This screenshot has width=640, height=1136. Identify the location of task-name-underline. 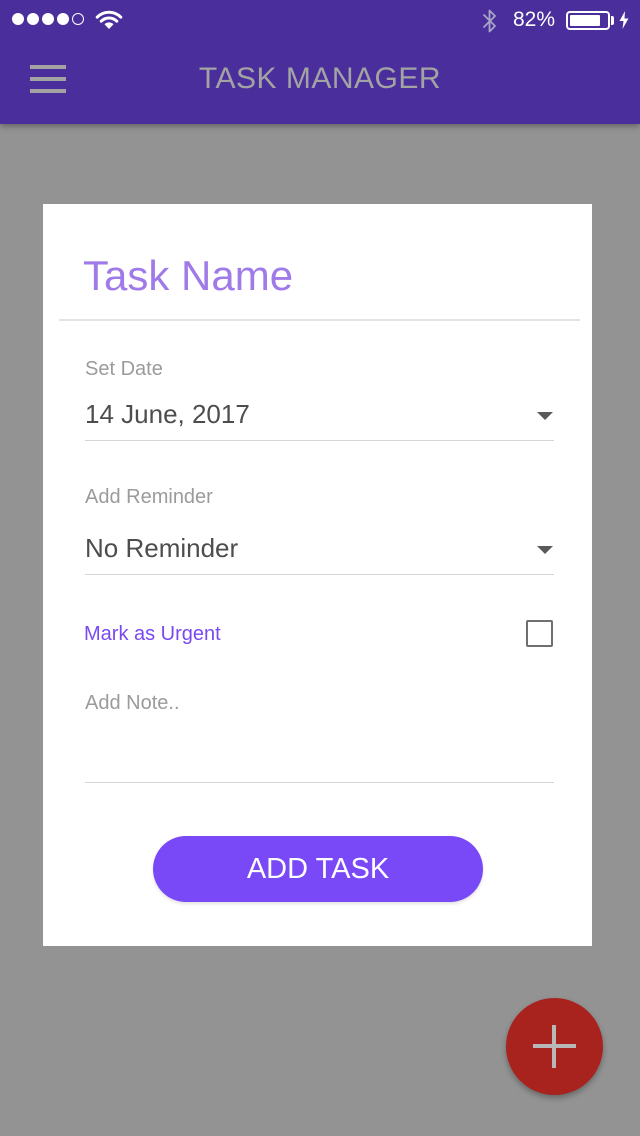
(319, 320).